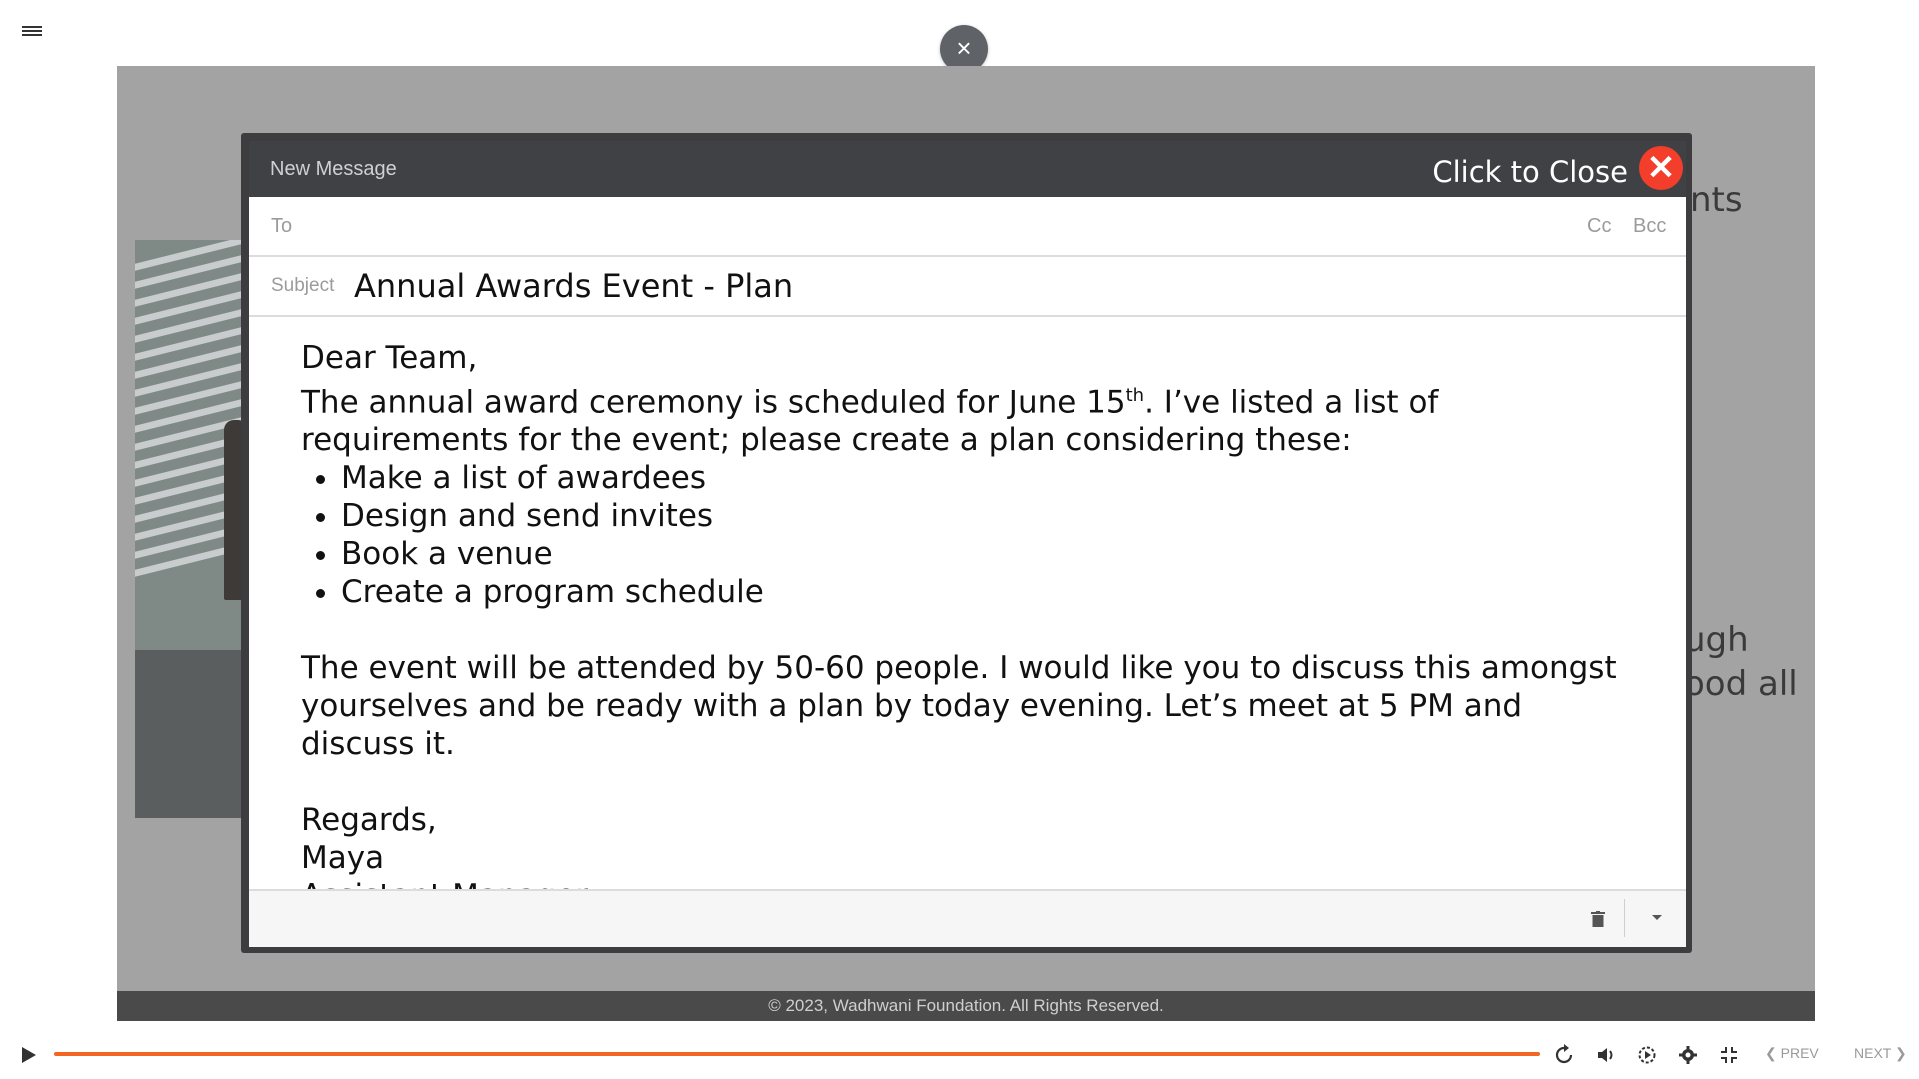 The width and height of the screenshot is (1919, 1079). What do you see at coordinates (1564, 1055) in the screenshot?
I see `replay-icon` at bounding box center [1564, 1055].